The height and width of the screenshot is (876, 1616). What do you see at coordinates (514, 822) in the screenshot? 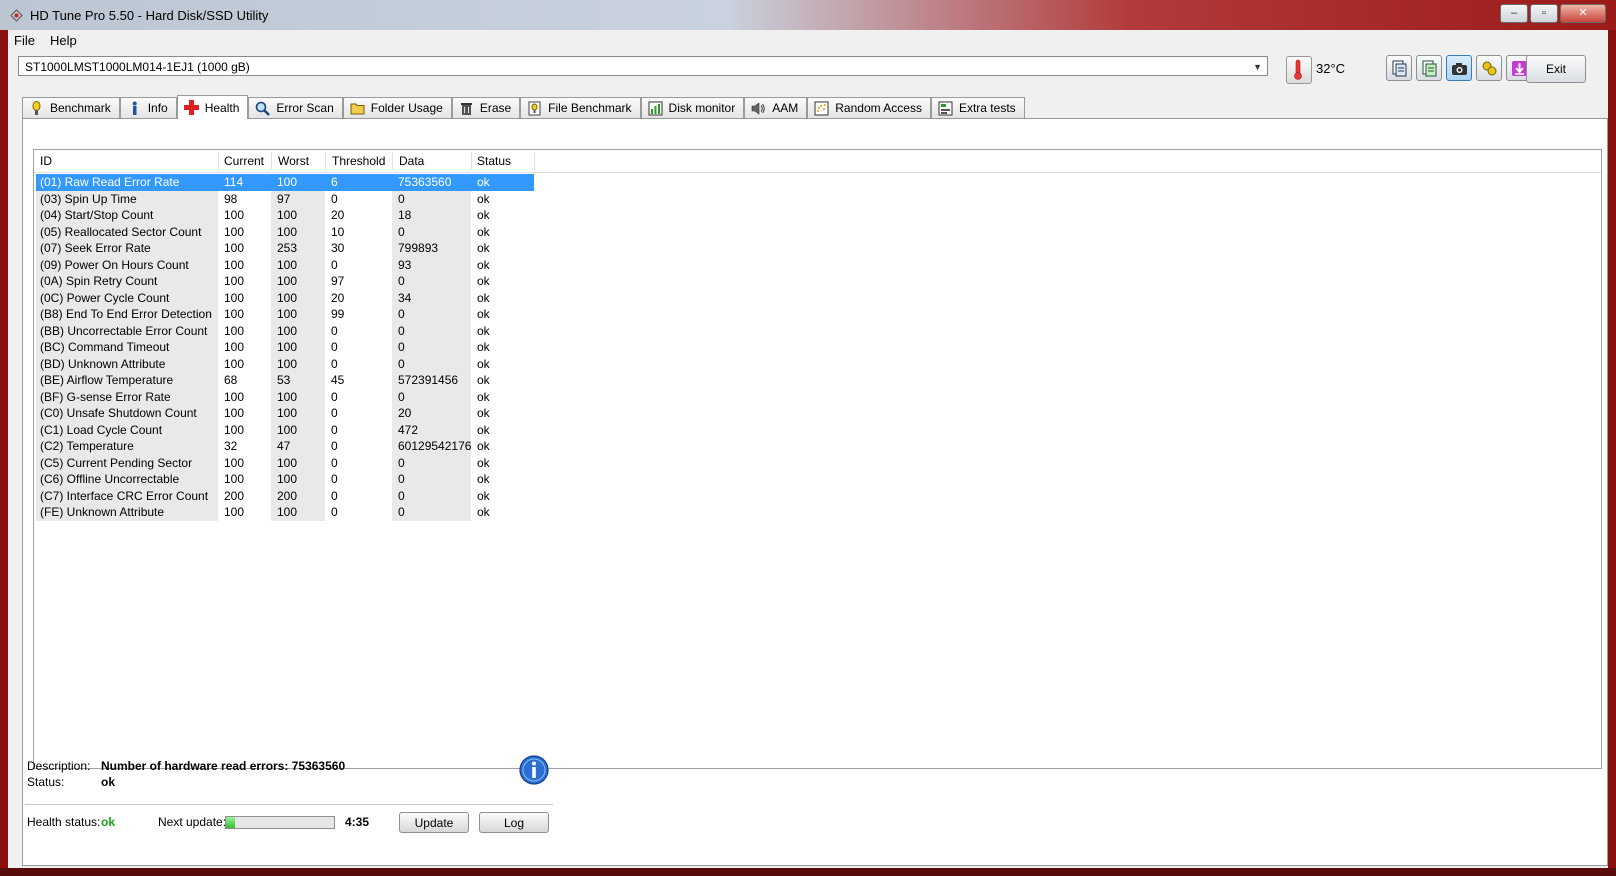
I see `log-button: Log` at bounding box center [514, 822].